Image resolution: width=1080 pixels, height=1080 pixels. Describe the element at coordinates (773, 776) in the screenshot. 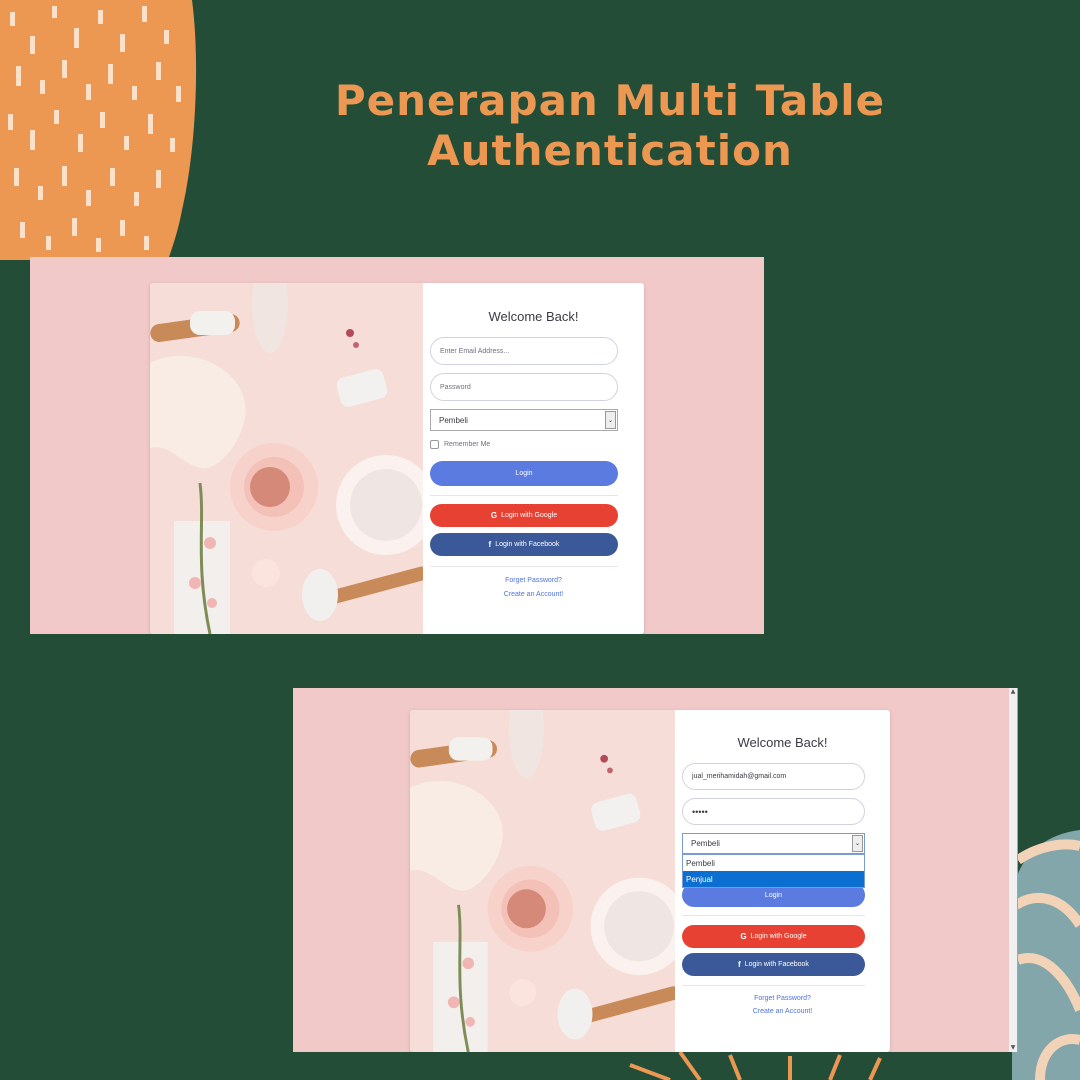

I see `email-input: jual_merihamidah@gmail.com` at that location.